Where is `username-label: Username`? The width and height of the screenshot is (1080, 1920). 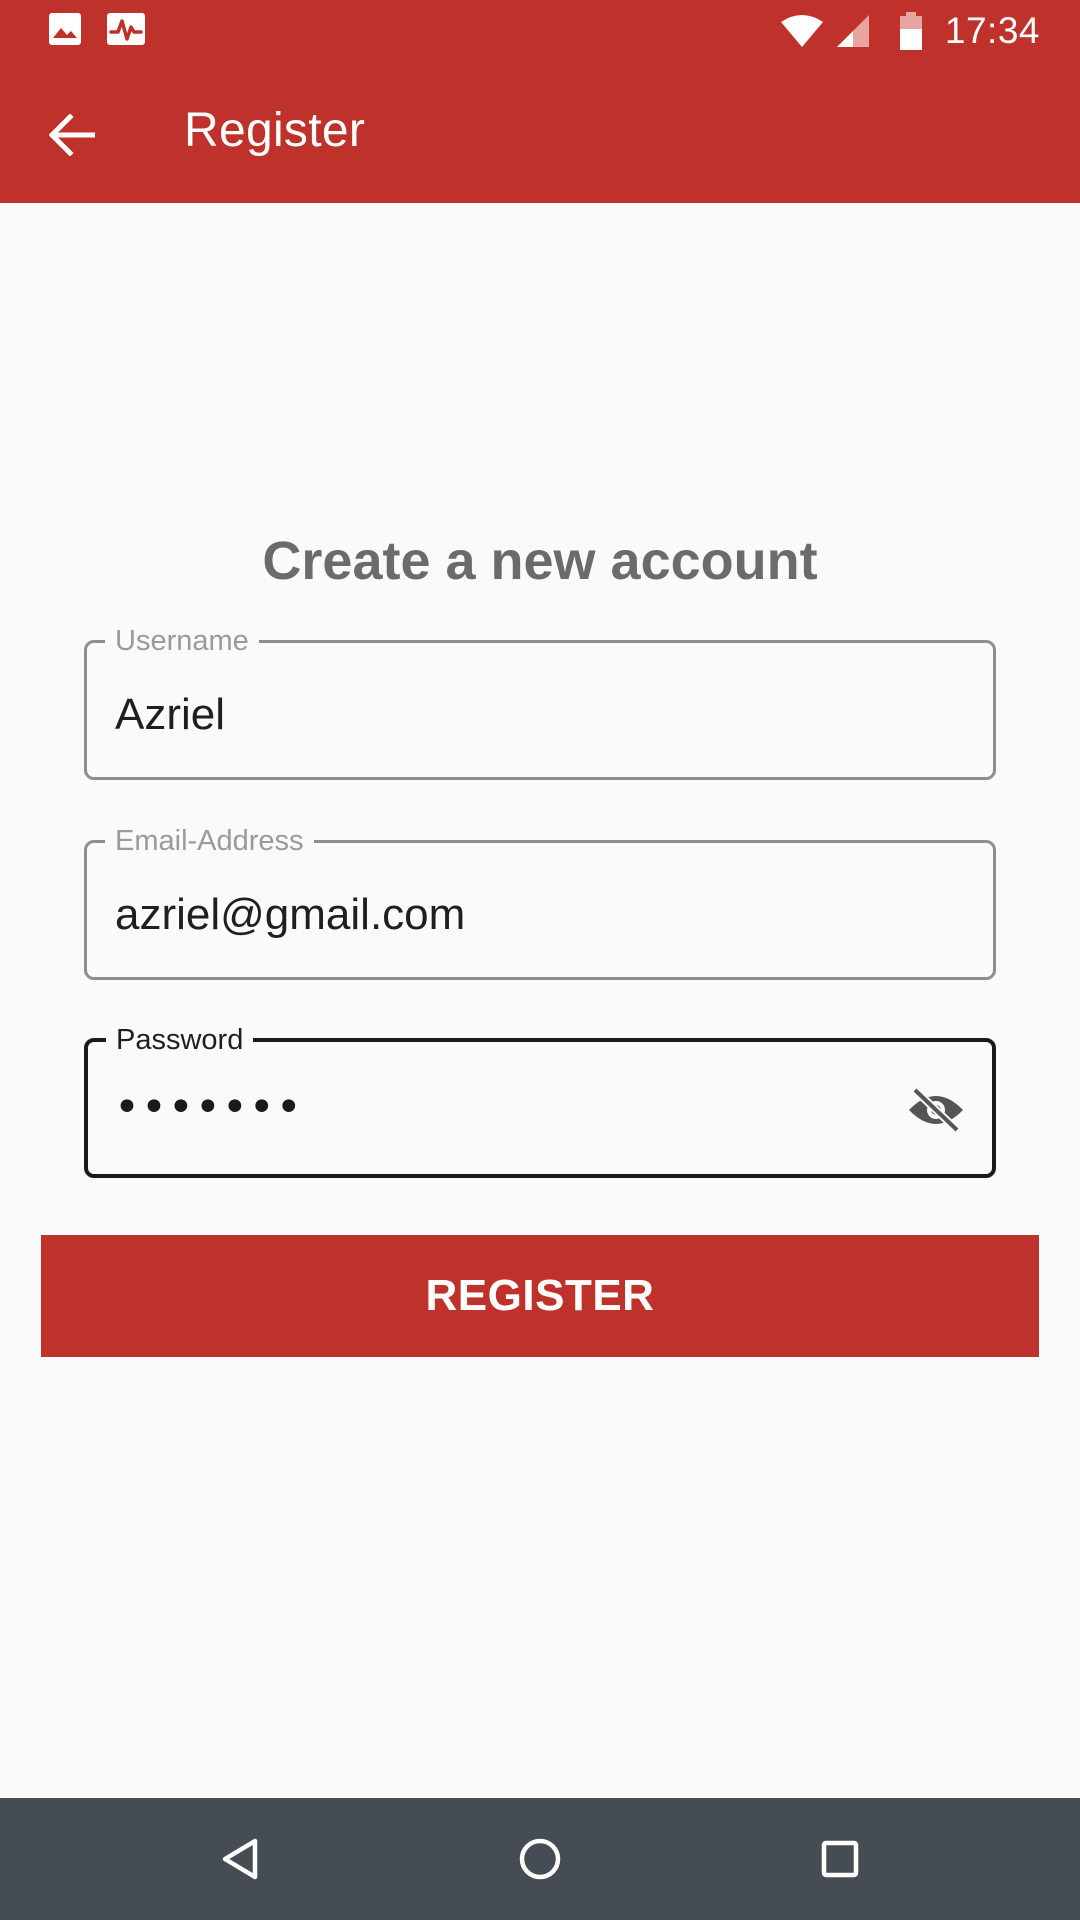
username-label: Username is located at coordinates (182, 641).